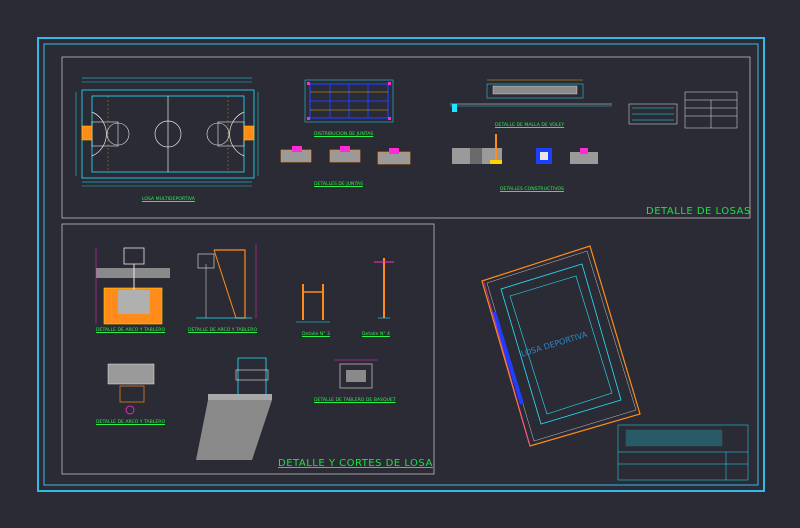 The height and width of the screenshot is (528, 800). What do you see at coordinates (223, 330) in the screenshot?
I see `hoop-side-caption: DETALLE DE ARCO Y TABLERO` at bounding box center [223, 330].